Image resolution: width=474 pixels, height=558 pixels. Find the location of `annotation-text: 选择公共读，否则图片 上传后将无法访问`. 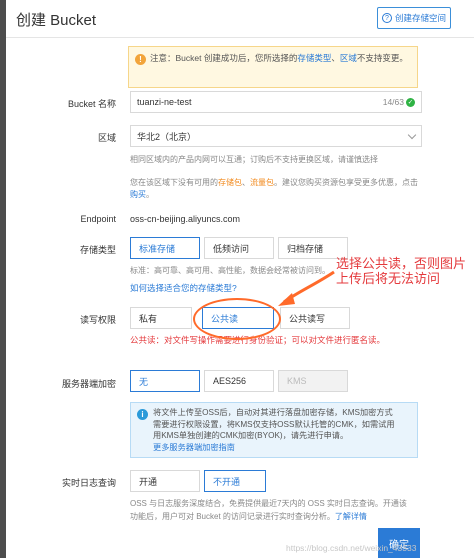

annotation-text: 选择公共读，否则图片 上传后将无法访问 is located at coordinates (401, 271).